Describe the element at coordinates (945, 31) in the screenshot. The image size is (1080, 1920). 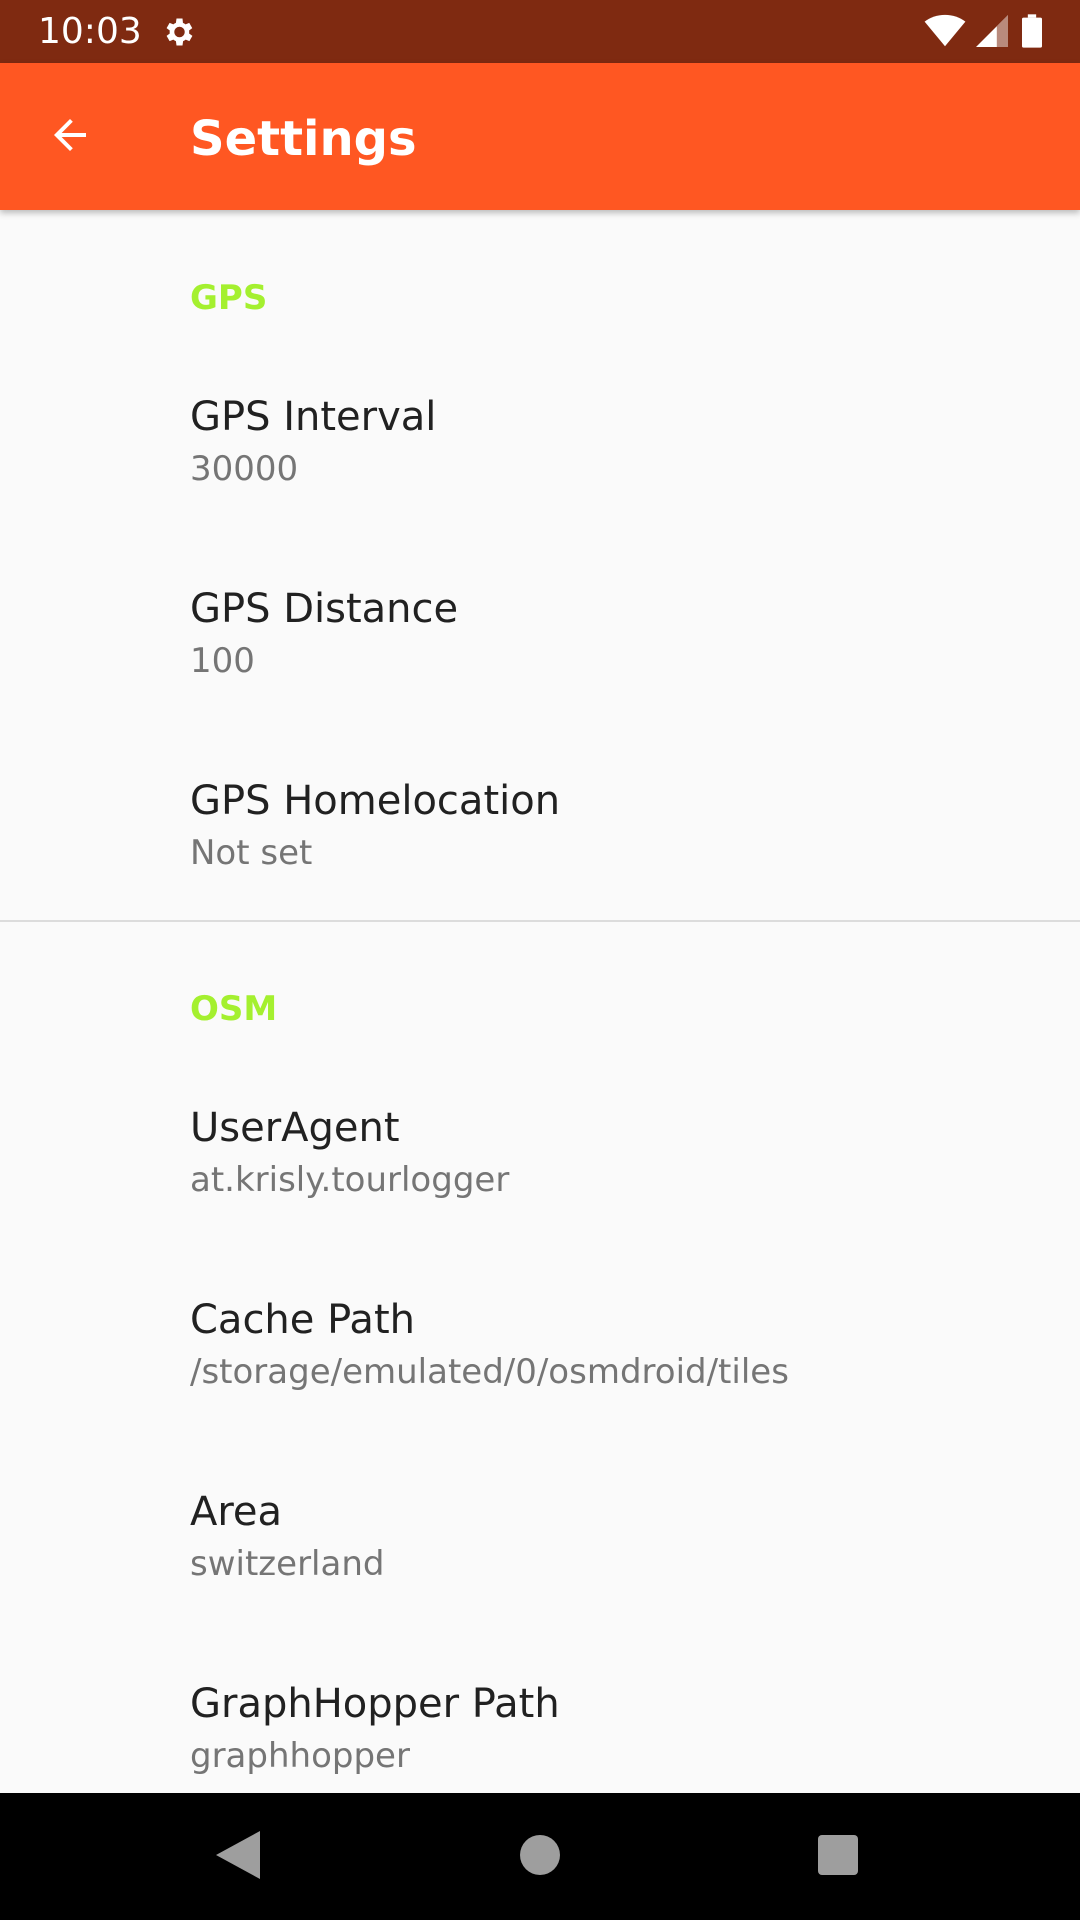
I see `wifi-icon` at that location.